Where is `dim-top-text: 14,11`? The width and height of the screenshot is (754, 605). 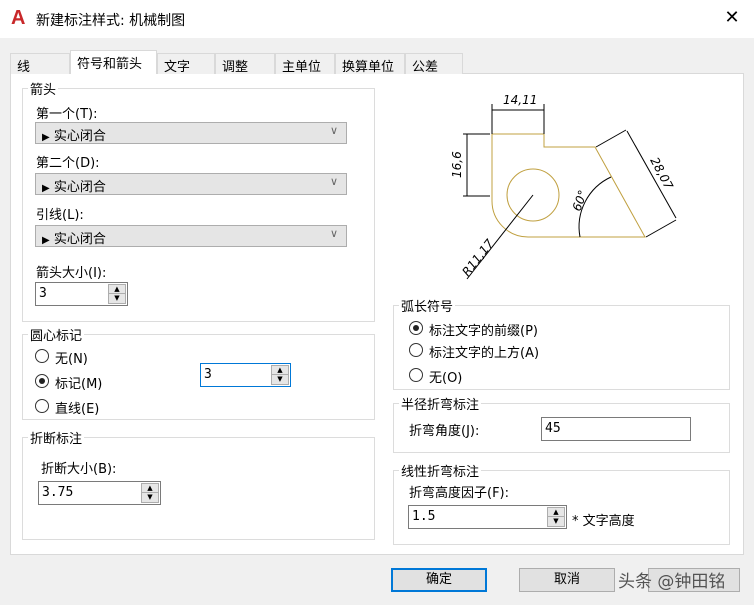 dim-top-text: 14,11 is located at coordinates (520, 100).